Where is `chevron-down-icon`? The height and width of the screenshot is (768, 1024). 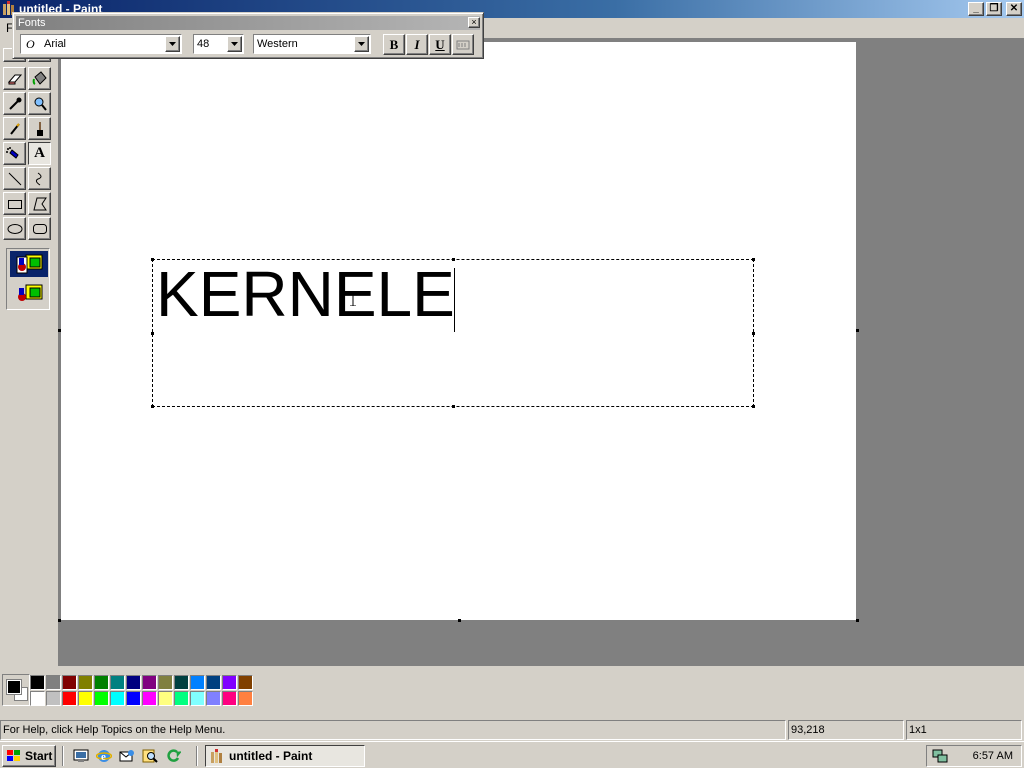 chevron-down-icon is located at coordinates (361, 44).